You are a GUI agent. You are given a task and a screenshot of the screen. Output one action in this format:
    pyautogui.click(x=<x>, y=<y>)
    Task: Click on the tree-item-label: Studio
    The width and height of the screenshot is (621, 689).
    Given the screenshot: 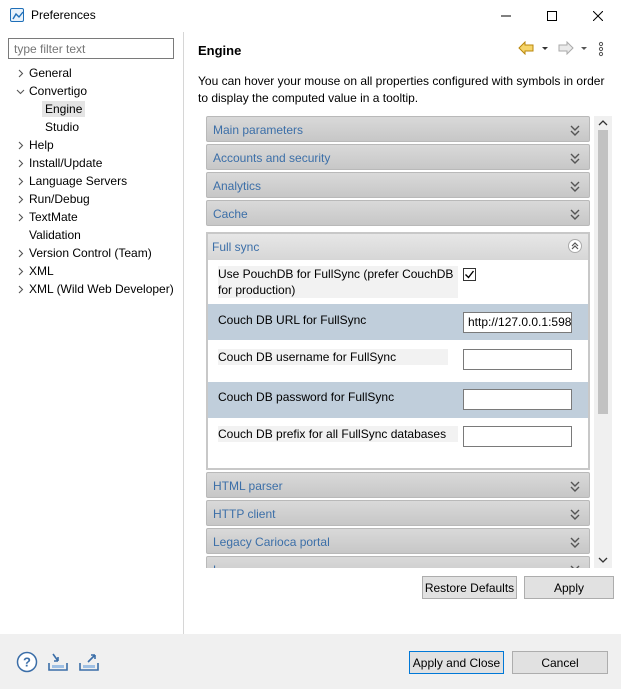 What is the action you would take?
    pyautogui.click(x=62, y=127)
    